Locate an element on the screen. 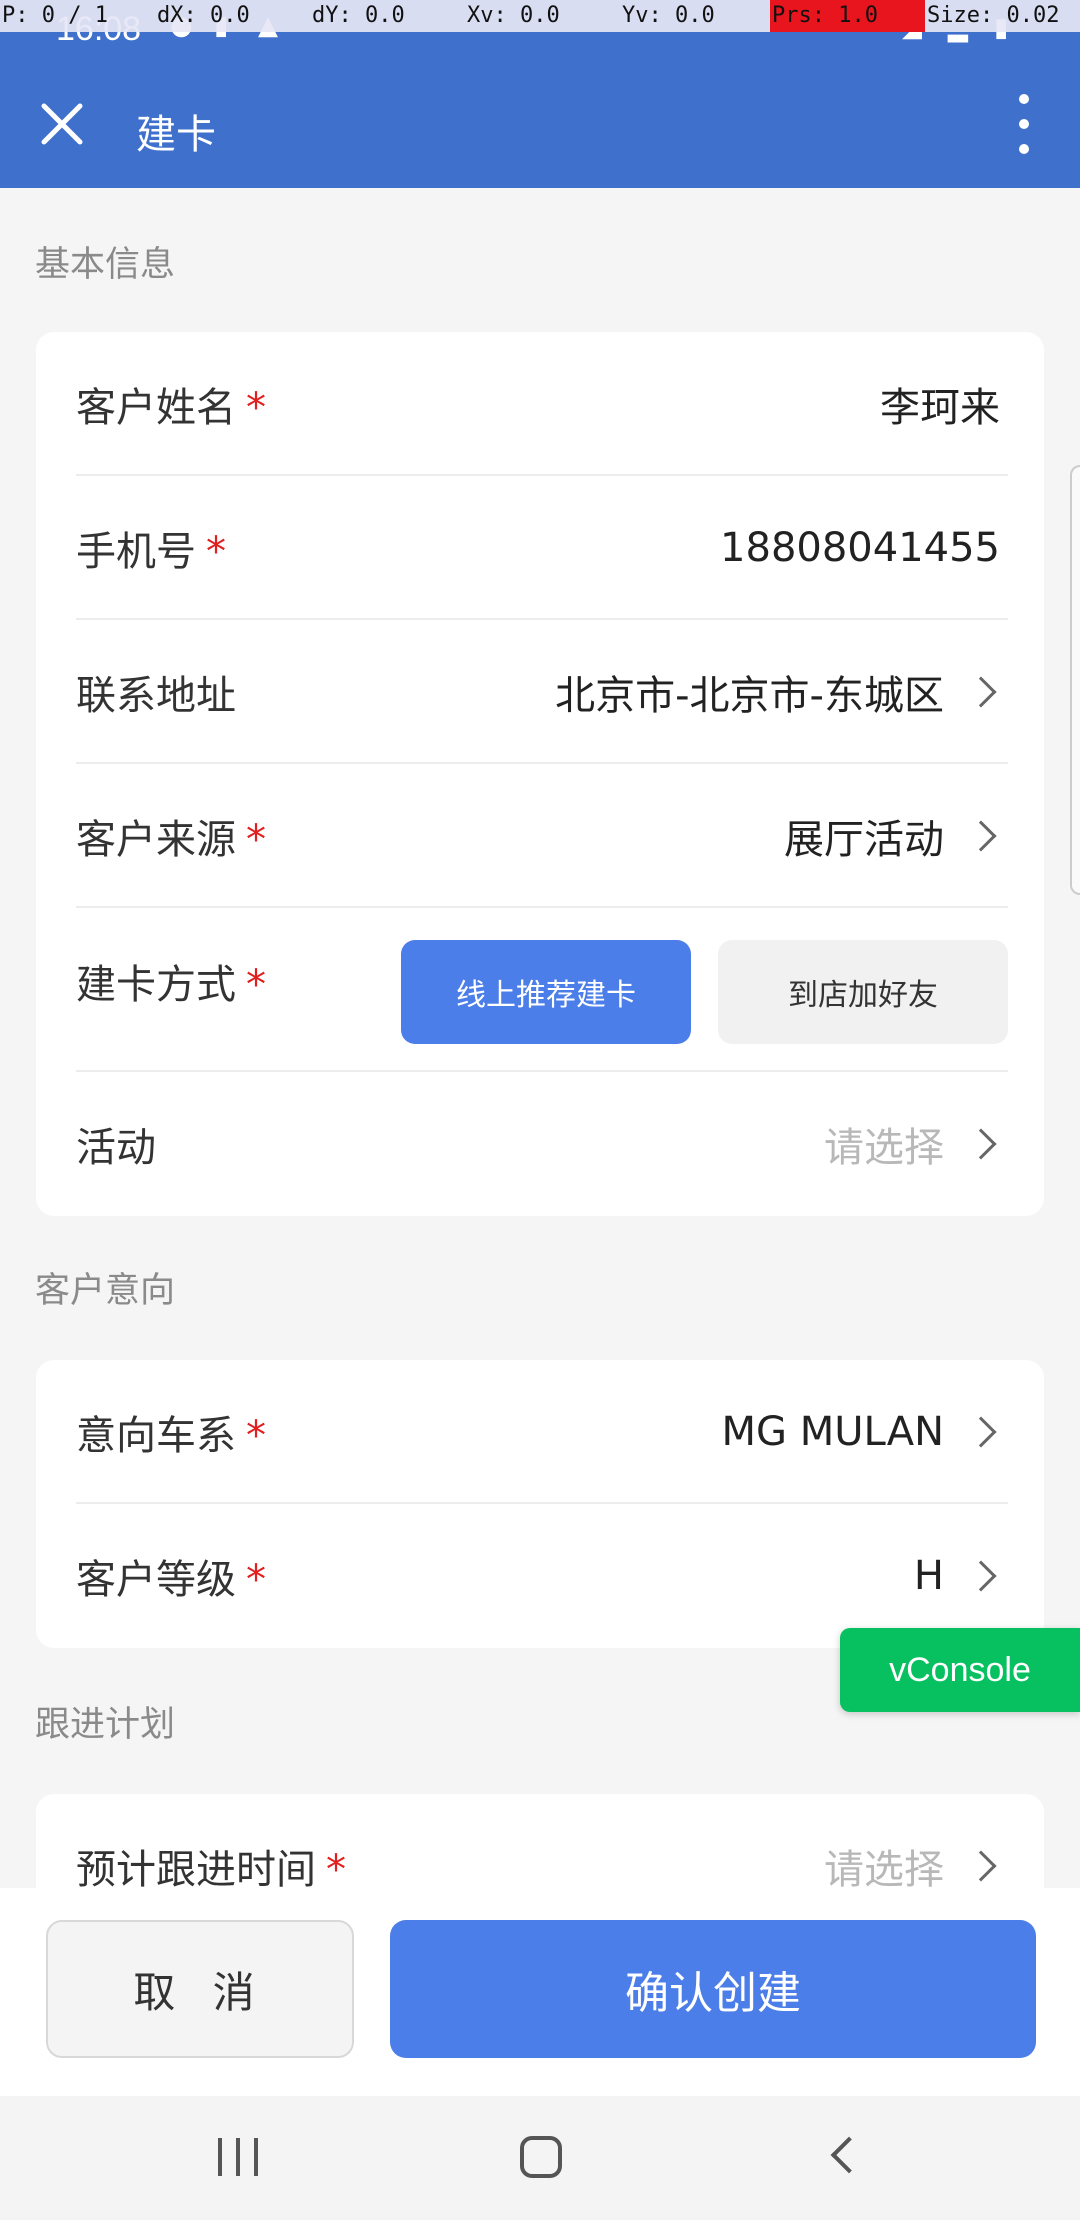 The height and width of the screenshot is (2220, 1080). method-option-online: 线上推荐建卡 is located at coordinates (546, 992).